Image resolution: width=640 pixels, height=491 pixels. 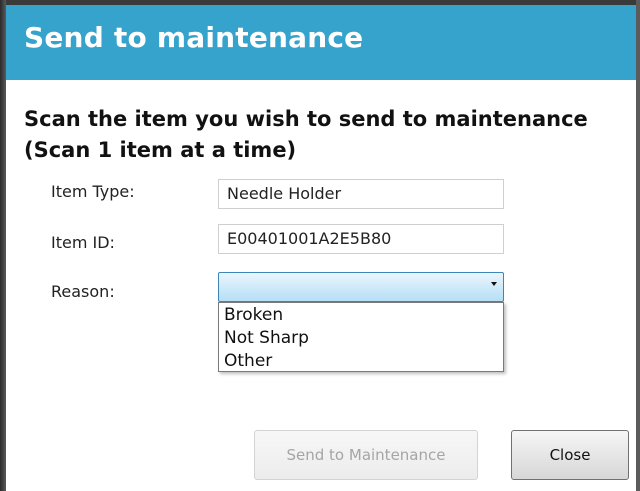 What do you see at coordinates (570, 455) in the screenshot?
I see `close-button: Close` at bounding box center [570, 455].